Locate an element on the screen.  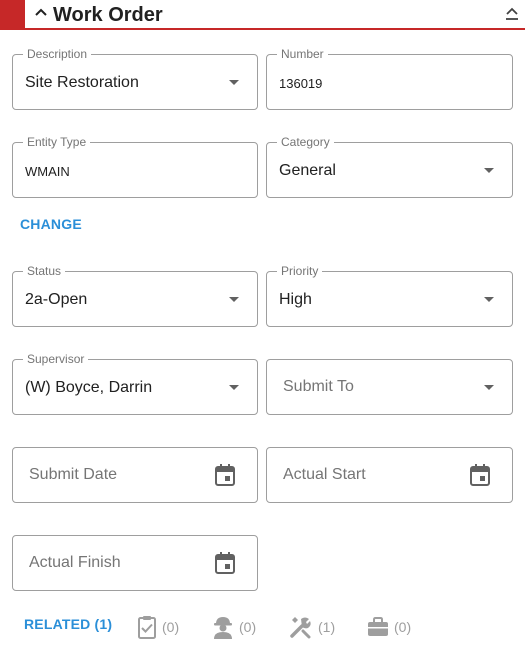
submit-to-select: Submit To is located at coordinates (389, 387).